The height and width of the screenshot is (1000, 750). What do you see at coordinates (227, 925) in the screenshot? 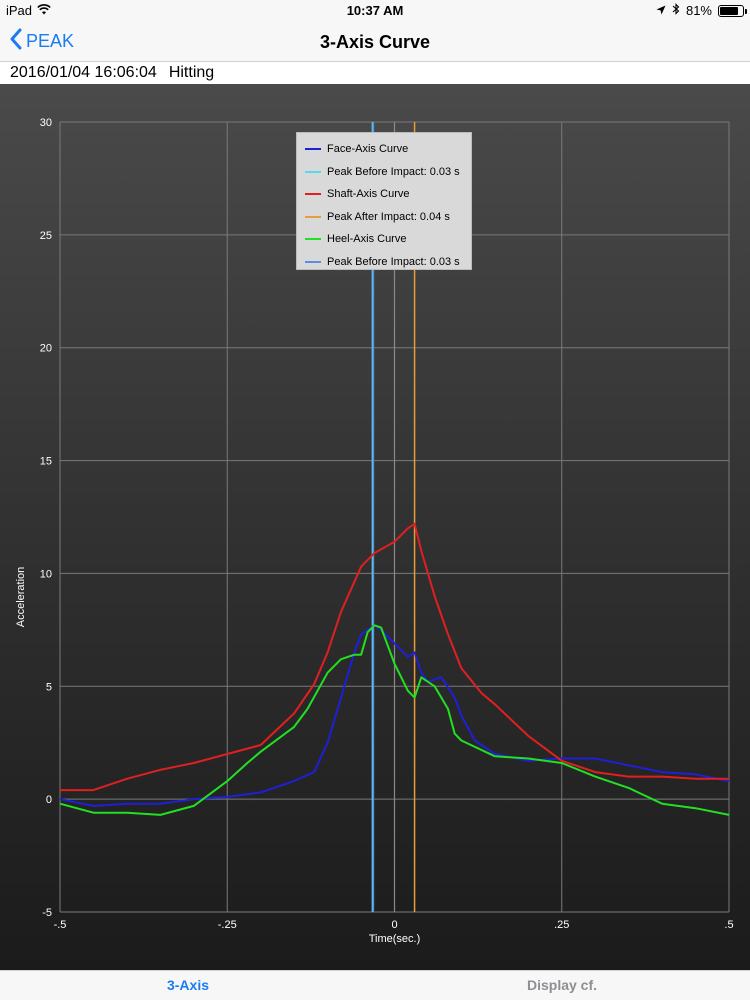
I see `x-tick-label-1: -.25` at bounding box center [227, 925].